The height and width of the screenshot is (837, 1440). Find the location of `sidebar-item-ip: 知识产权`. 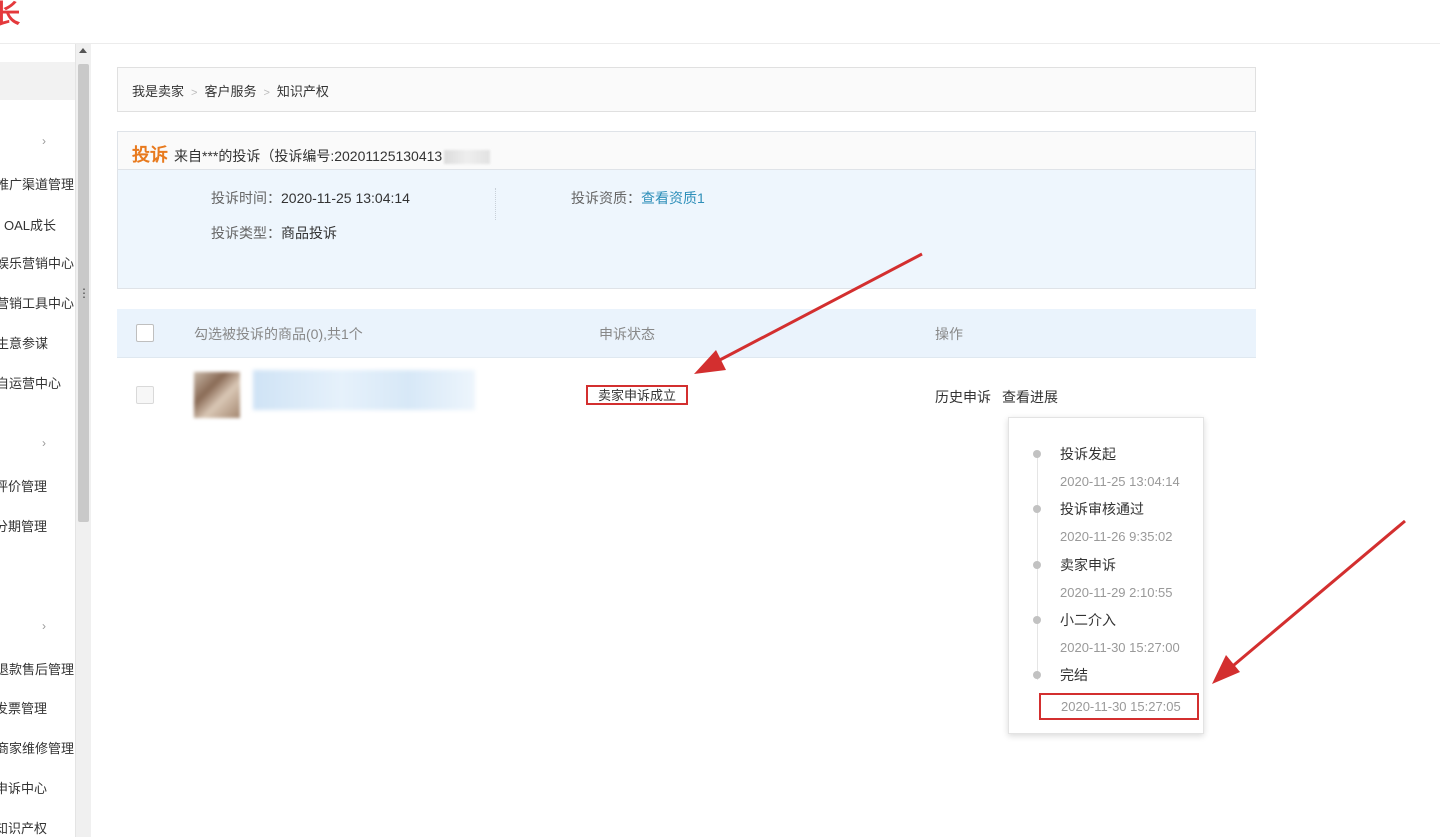

sidebar-item-ip: 知识产权 is located at coordinates (23, 827).